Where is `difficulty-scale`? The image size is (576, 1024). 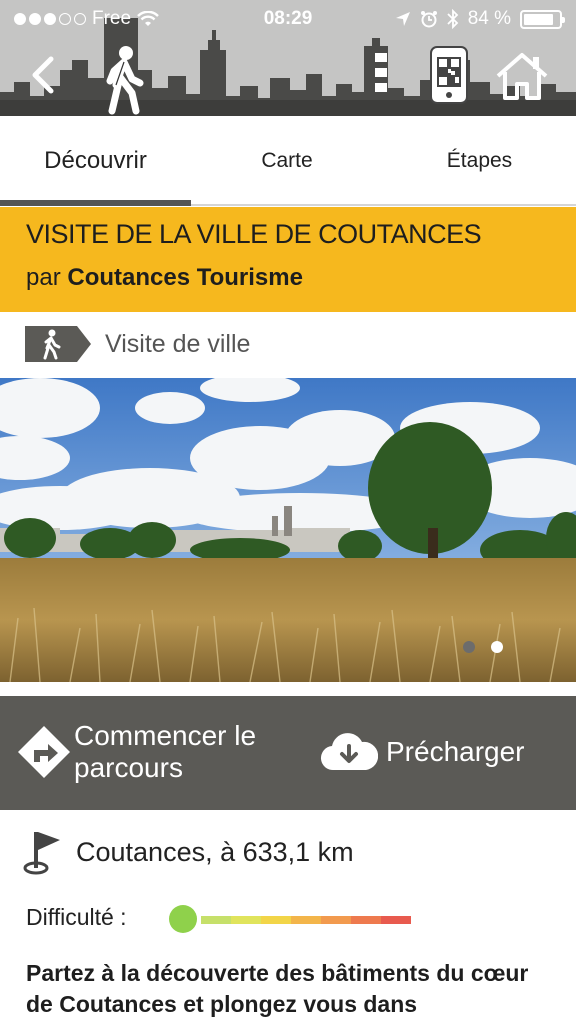
difficulty-scale is located at coordinates (306, 920).